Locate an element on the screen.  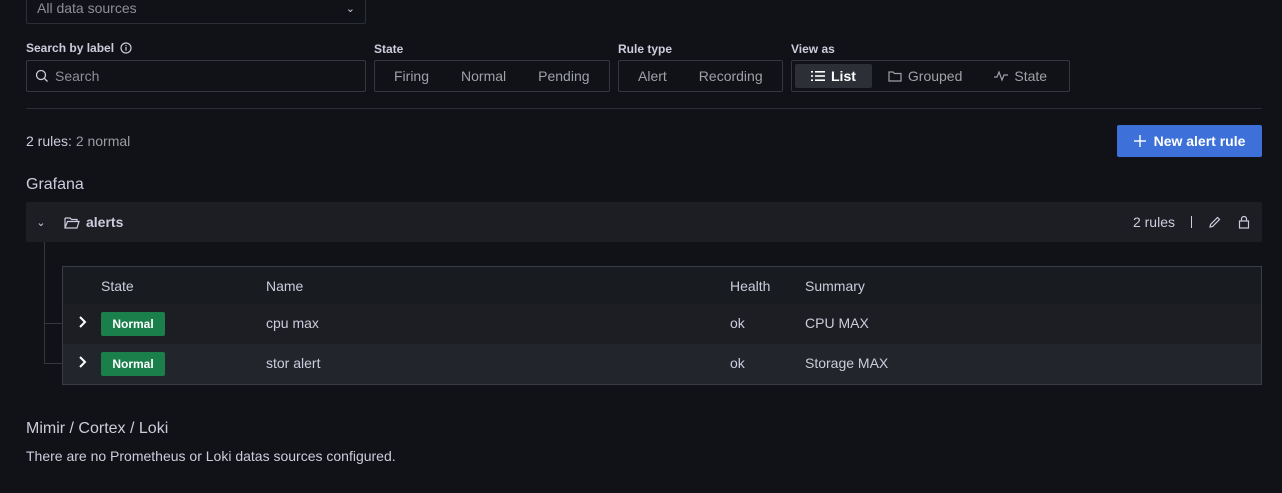
state-option-pending: Pending is located at coordinates (563, 76).